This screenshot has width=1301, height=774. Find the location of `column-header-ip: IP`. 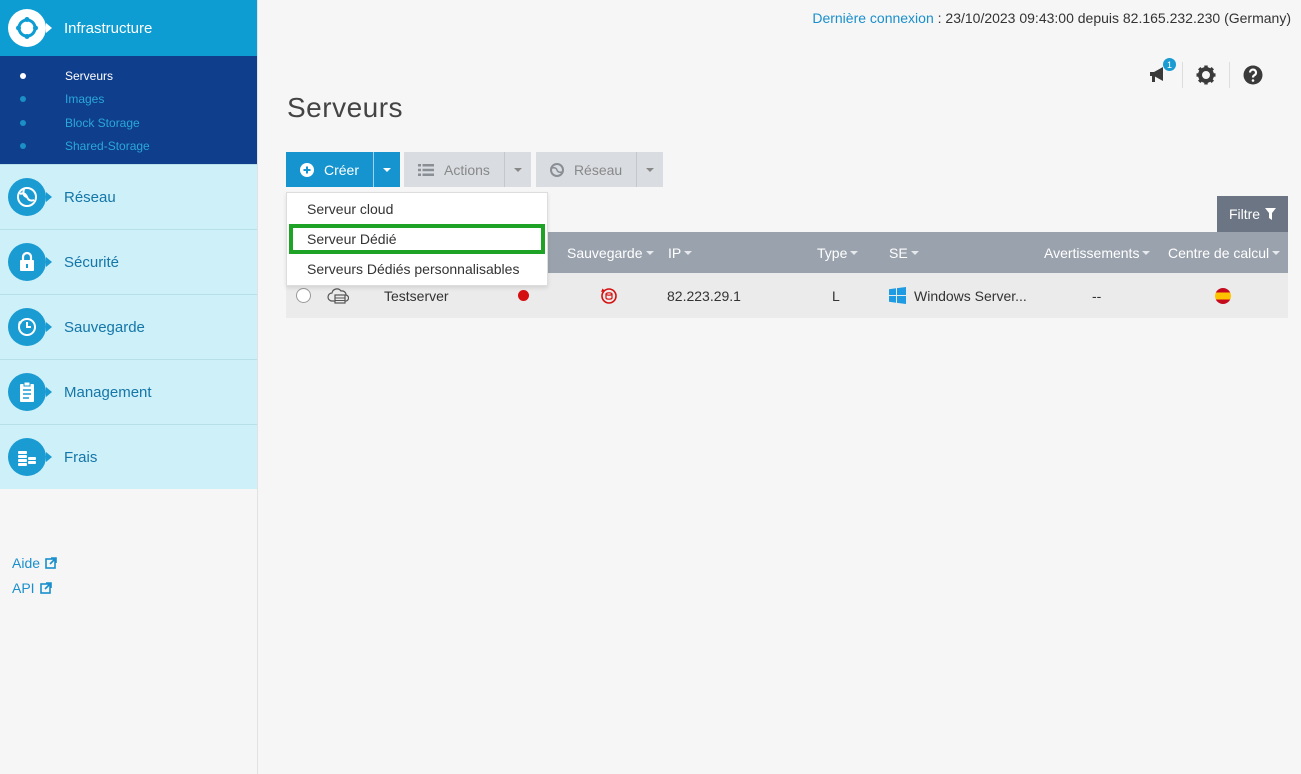

column-header-ip: IP is located at coordinates (680, 252).